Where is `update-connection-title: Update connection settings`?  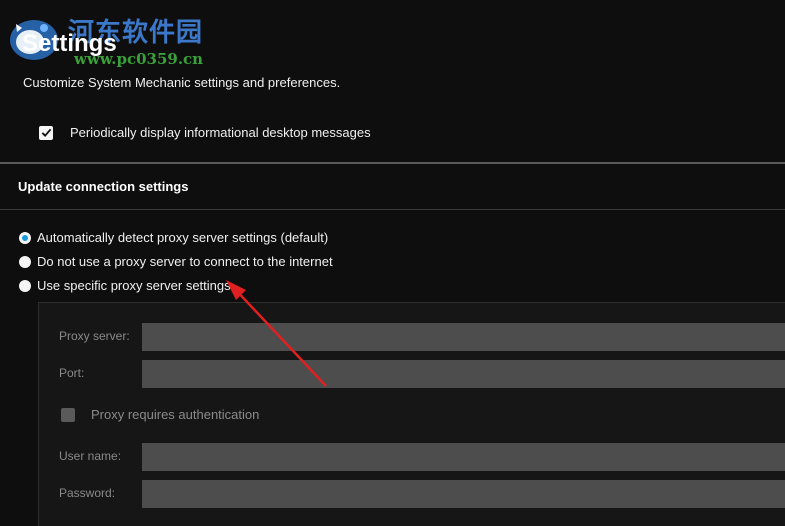 update-connection-title: Update connection settings is located at coordinates (103, 186).